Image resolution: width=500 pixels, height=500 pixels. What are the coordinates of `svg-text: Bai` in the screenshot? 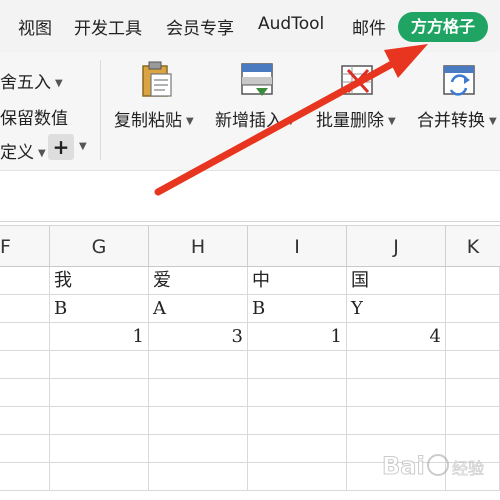 It's located at (403, 466).